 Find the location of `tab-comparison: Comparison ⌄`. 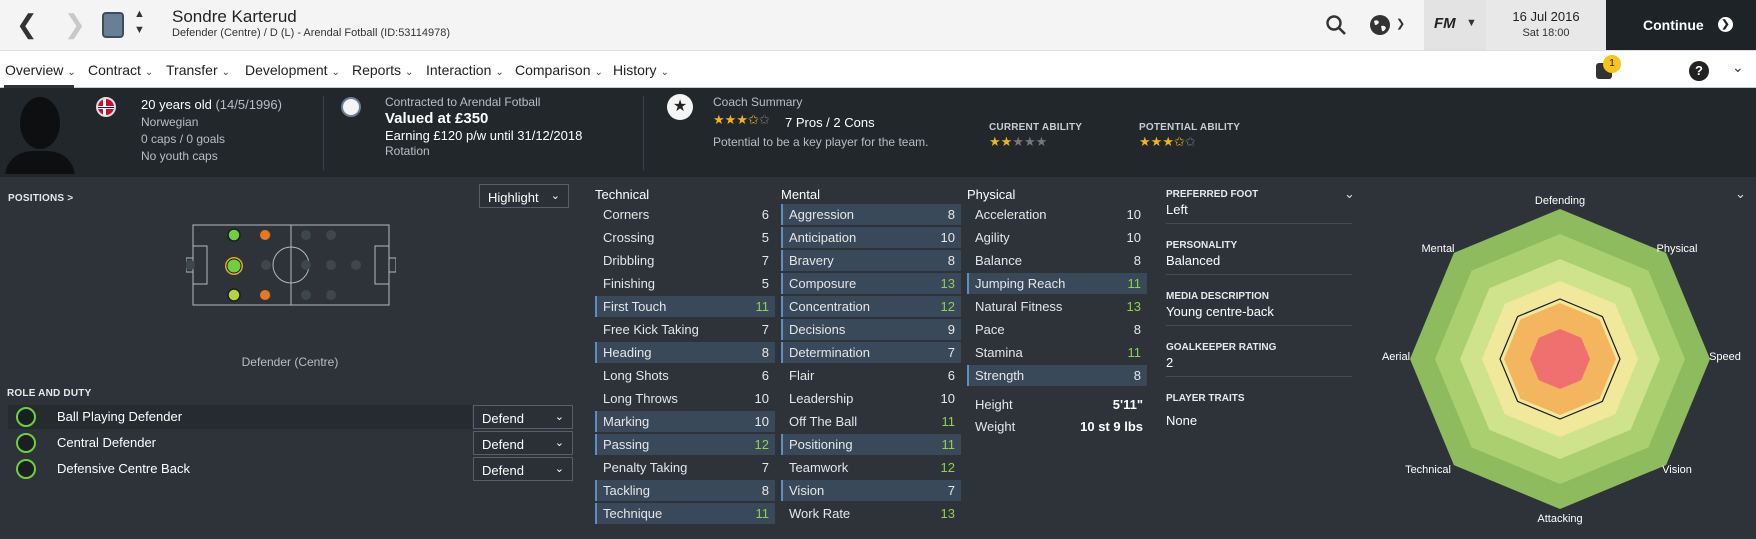

tab-comparison: Comparison ⌄ is located at coordinates (559, 70).